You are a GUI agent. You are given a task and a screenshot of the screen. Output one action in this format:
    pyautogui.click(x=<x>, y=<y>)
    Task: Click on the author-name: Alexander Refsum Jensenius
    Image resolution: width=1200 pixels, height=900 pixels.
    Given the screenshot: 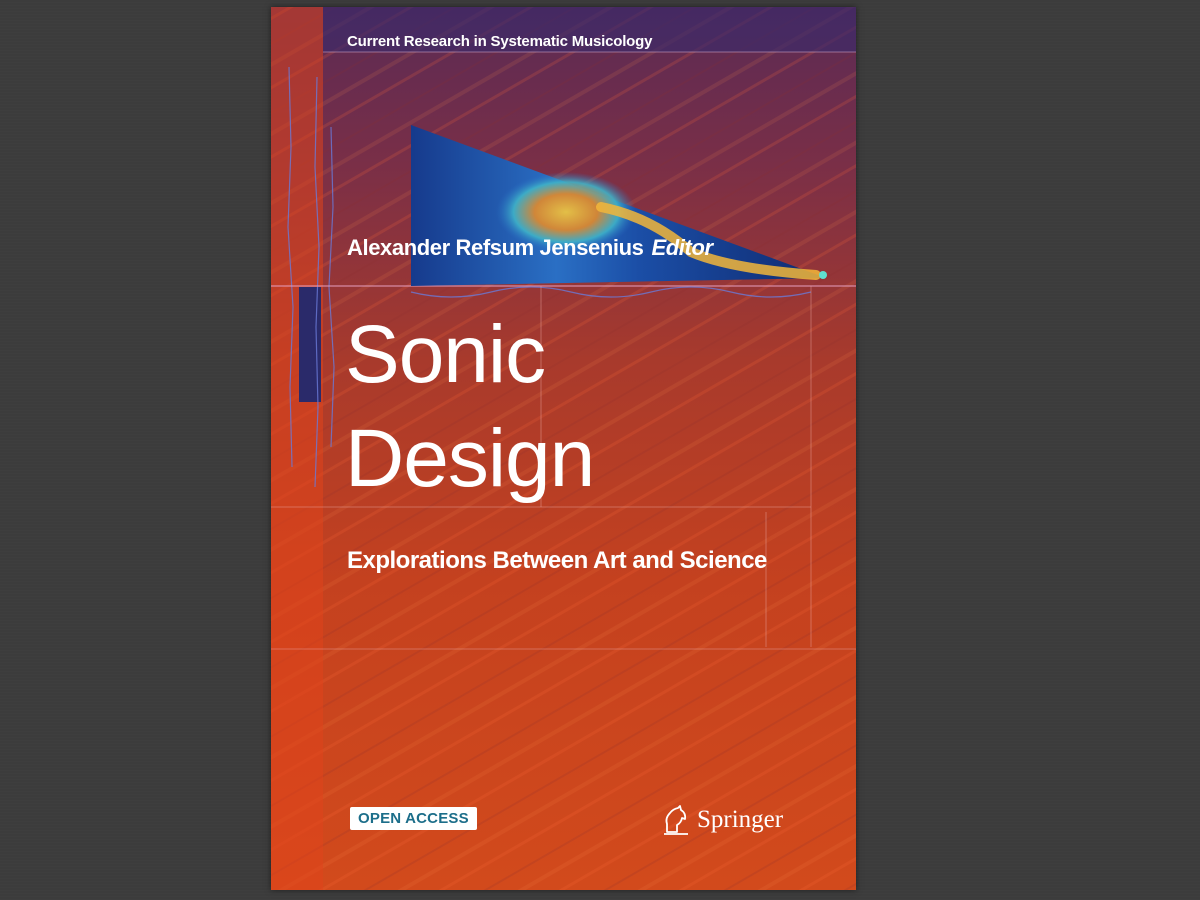 What is the action you would take?
    pyautogui.click(x=495, y=247)
    